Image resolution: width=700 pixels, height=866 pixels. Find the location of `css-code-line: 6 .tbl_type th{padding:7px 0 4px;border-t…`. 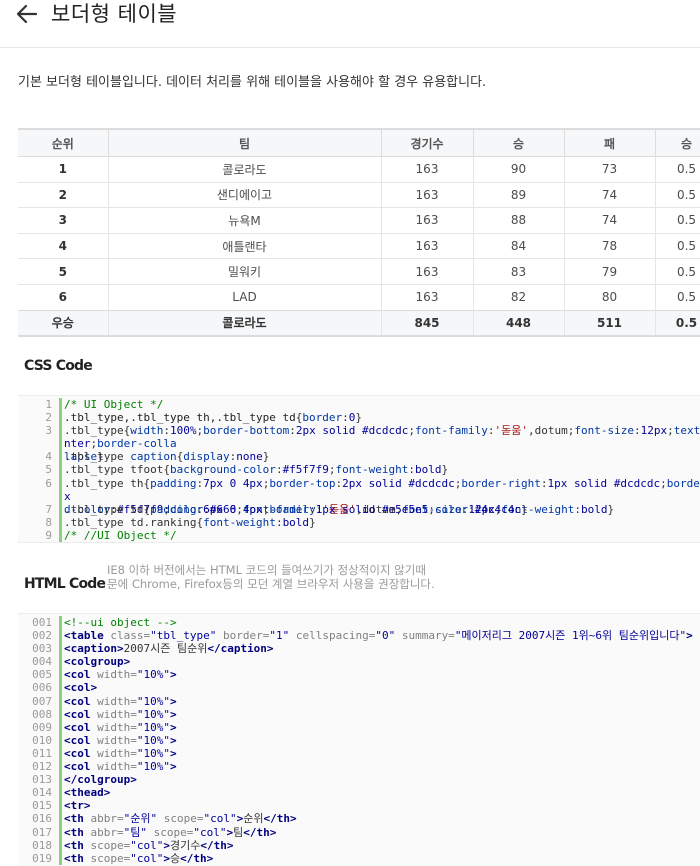

css-code-line: 6 .tbl_type th{padding:7px 0 4px;border-t… is located at coordinates (359, 496).